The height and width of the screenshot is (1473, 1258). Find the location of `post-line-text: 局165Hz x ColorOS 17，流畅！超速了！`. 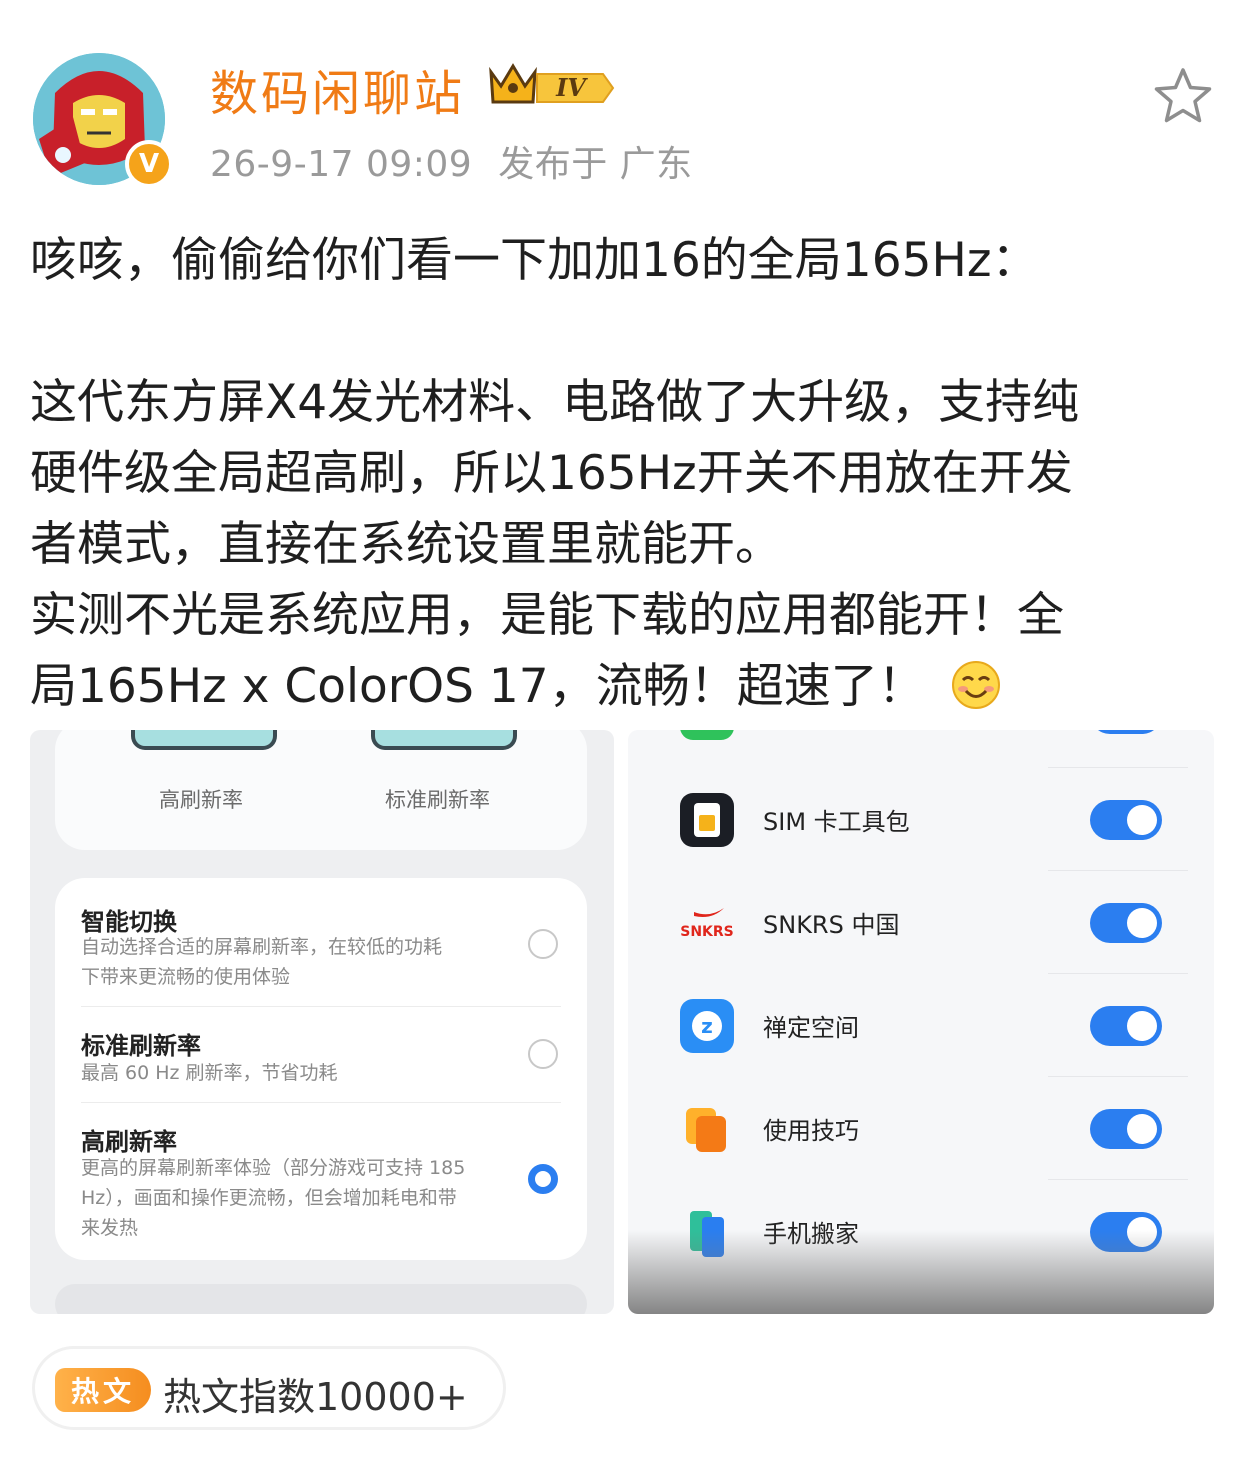

post-line-text: 局165Hz x ColorOS 17，流畅！超速了！ is located at coordinates (477, 686).